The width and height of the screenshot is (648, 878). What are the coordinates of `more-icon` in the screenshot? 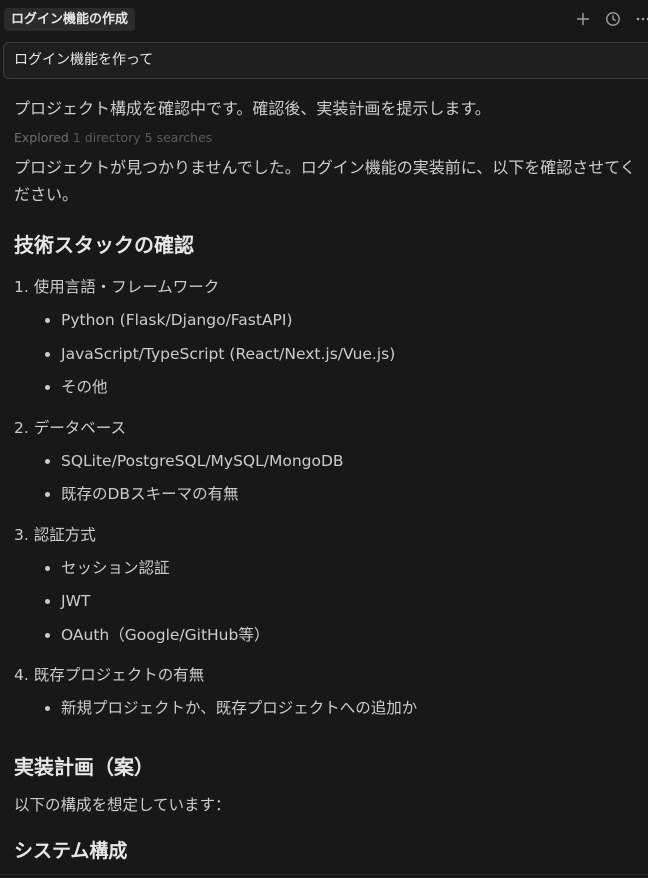 It's located at (640, 19).